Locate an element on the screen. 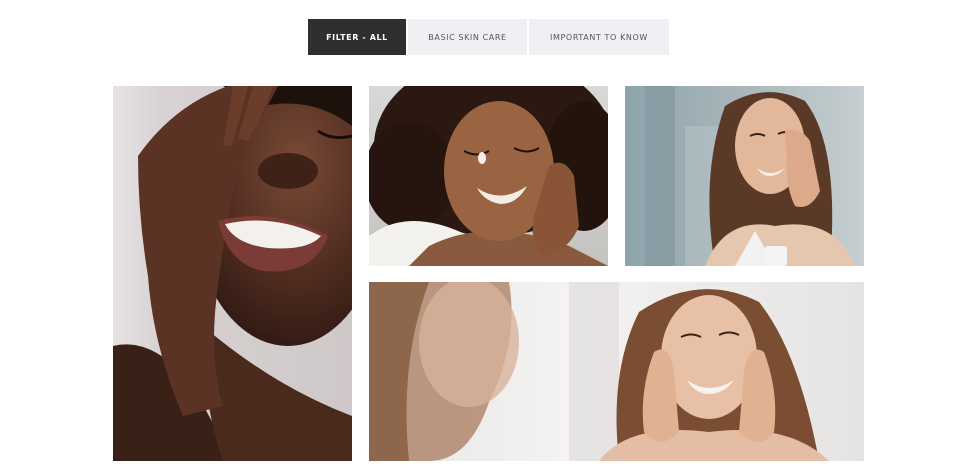  filter-all-button: FILTER - ALL is located at coordinates (357, 37).